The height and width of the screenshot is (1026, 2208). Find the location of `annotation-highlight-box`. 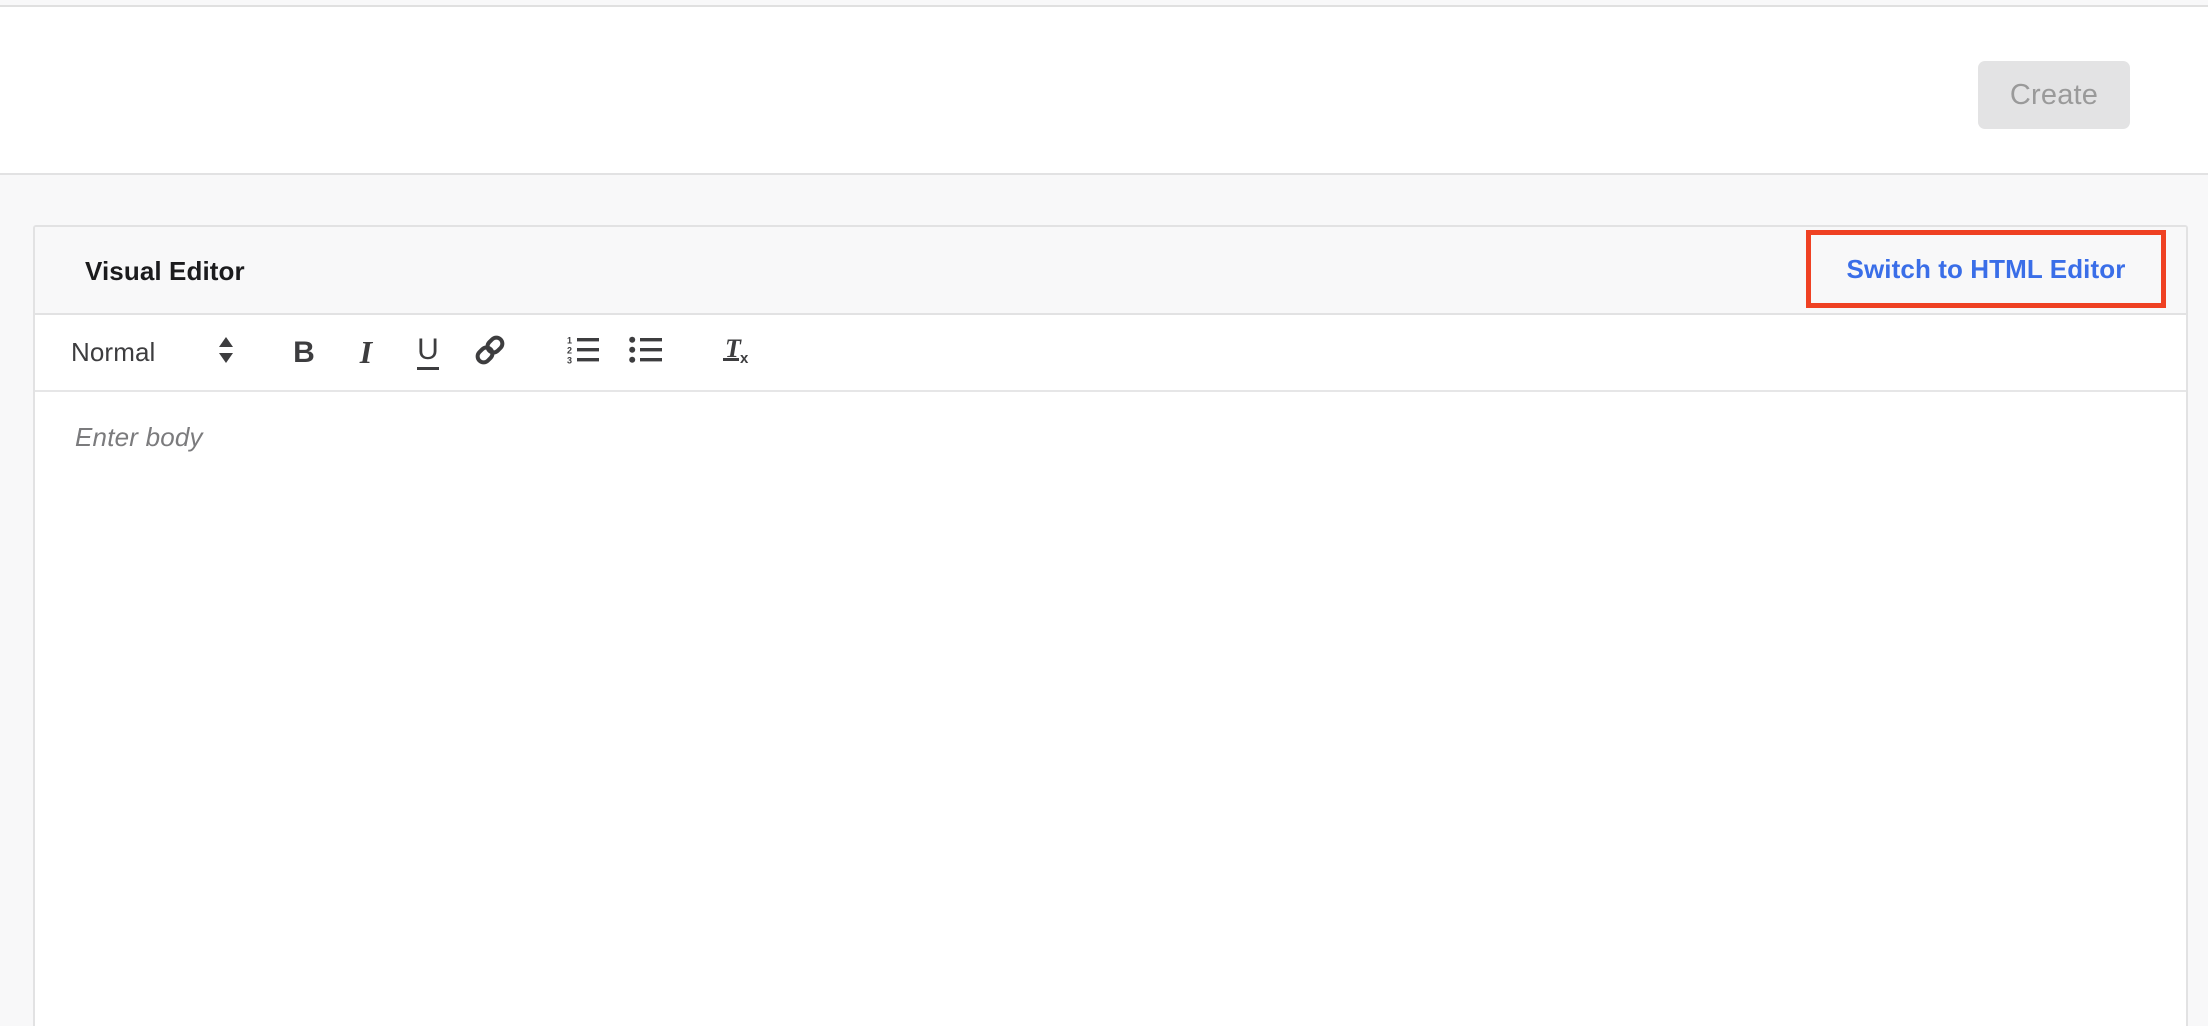

annotation-highlight-box is located at coordinates (1986, 269).